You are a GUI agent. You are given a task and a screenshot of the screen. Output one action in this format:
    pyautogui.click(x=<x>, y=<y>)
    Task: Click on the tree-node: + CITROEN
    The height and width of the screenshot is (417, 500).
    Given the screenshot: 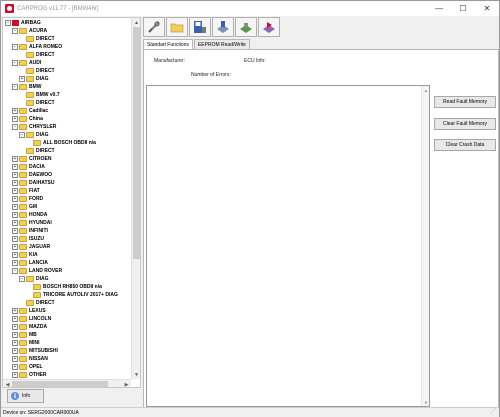 What is the action you would take?
    pyautogui.click(x=32, y=159)
    